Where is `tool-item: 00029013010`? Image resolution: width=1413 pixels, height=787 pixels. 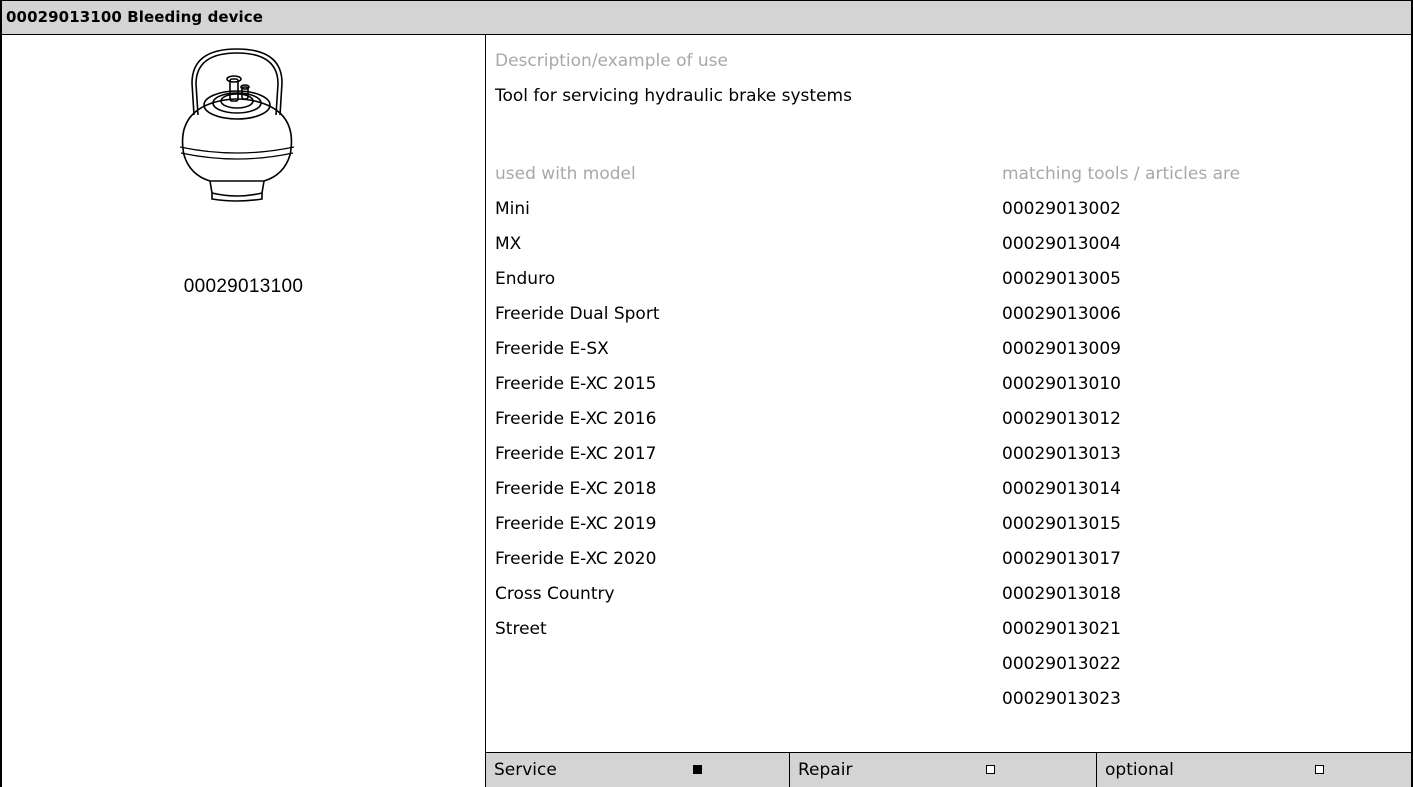 tool-item: 00029013010 is located at coordinates (1061, 384).